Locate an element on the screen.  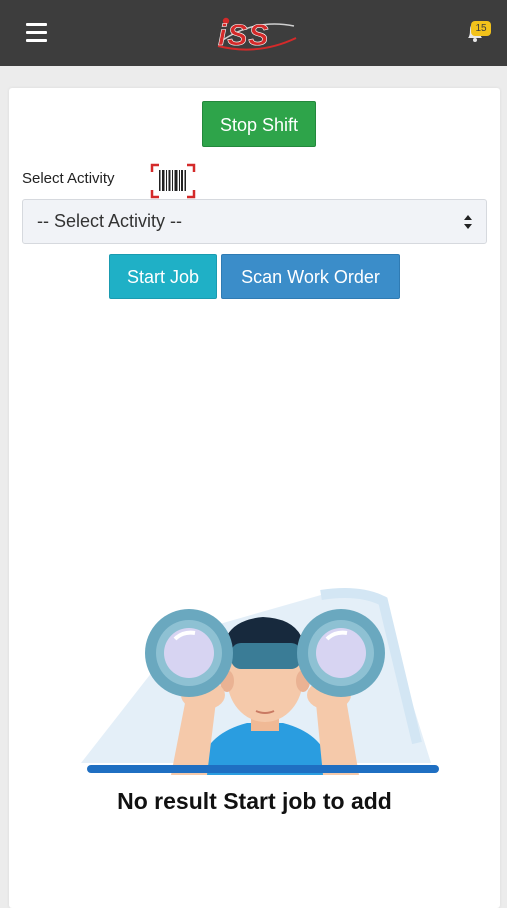
select-activity-label: Select Activity is located at coordinates (68, 178).